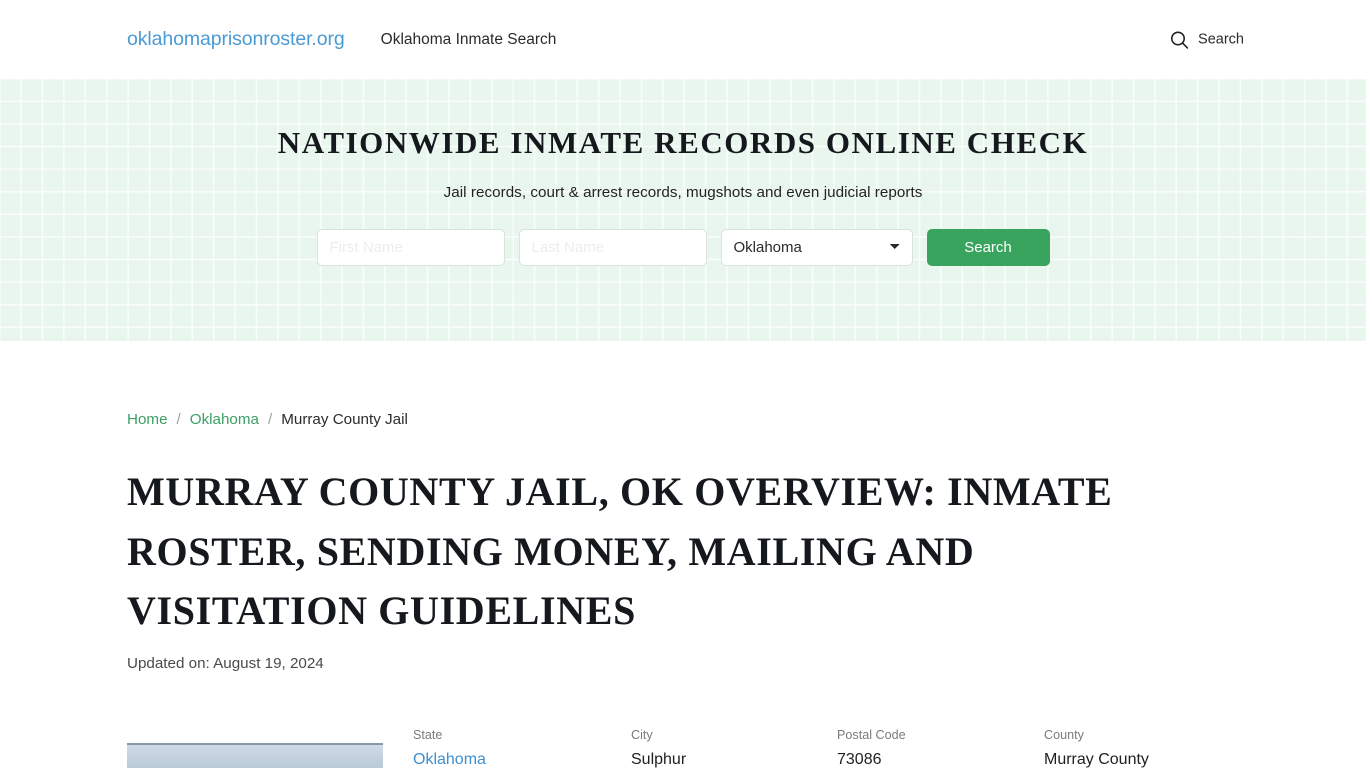  I want to click on state-select: Oklahoma, so click(816, 248).